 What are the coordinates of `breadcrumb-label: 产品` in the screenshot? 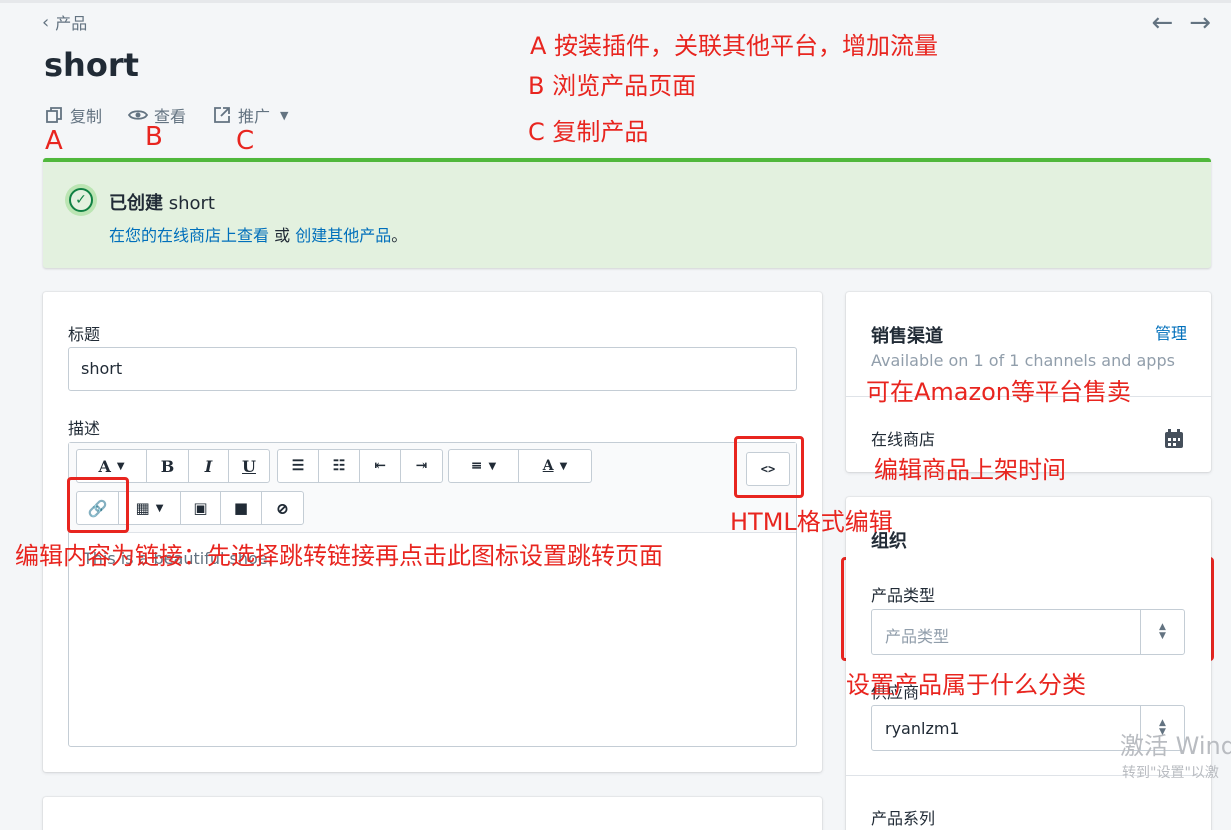 It's located at (71, 23).